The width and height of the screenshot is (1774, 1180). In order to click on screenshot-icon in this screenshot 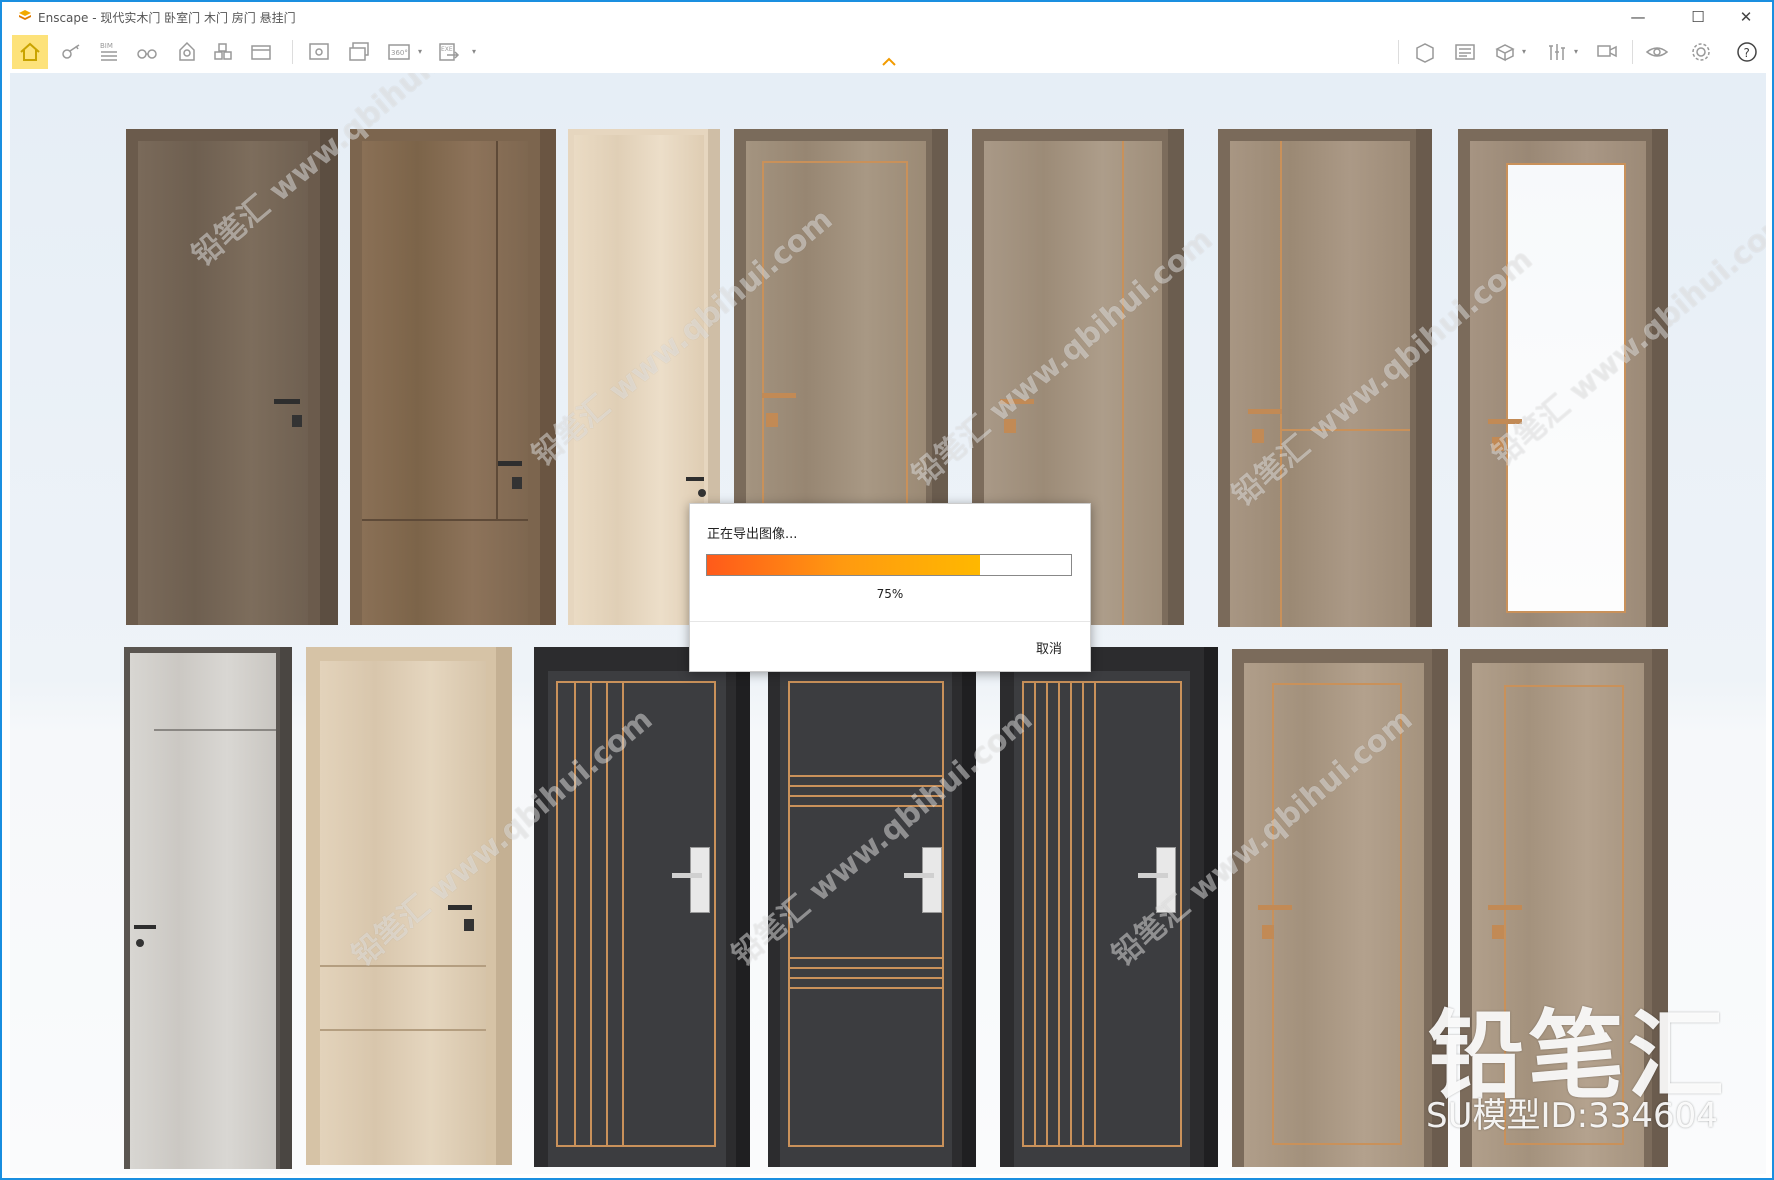, I will do `click(319, 51)`.